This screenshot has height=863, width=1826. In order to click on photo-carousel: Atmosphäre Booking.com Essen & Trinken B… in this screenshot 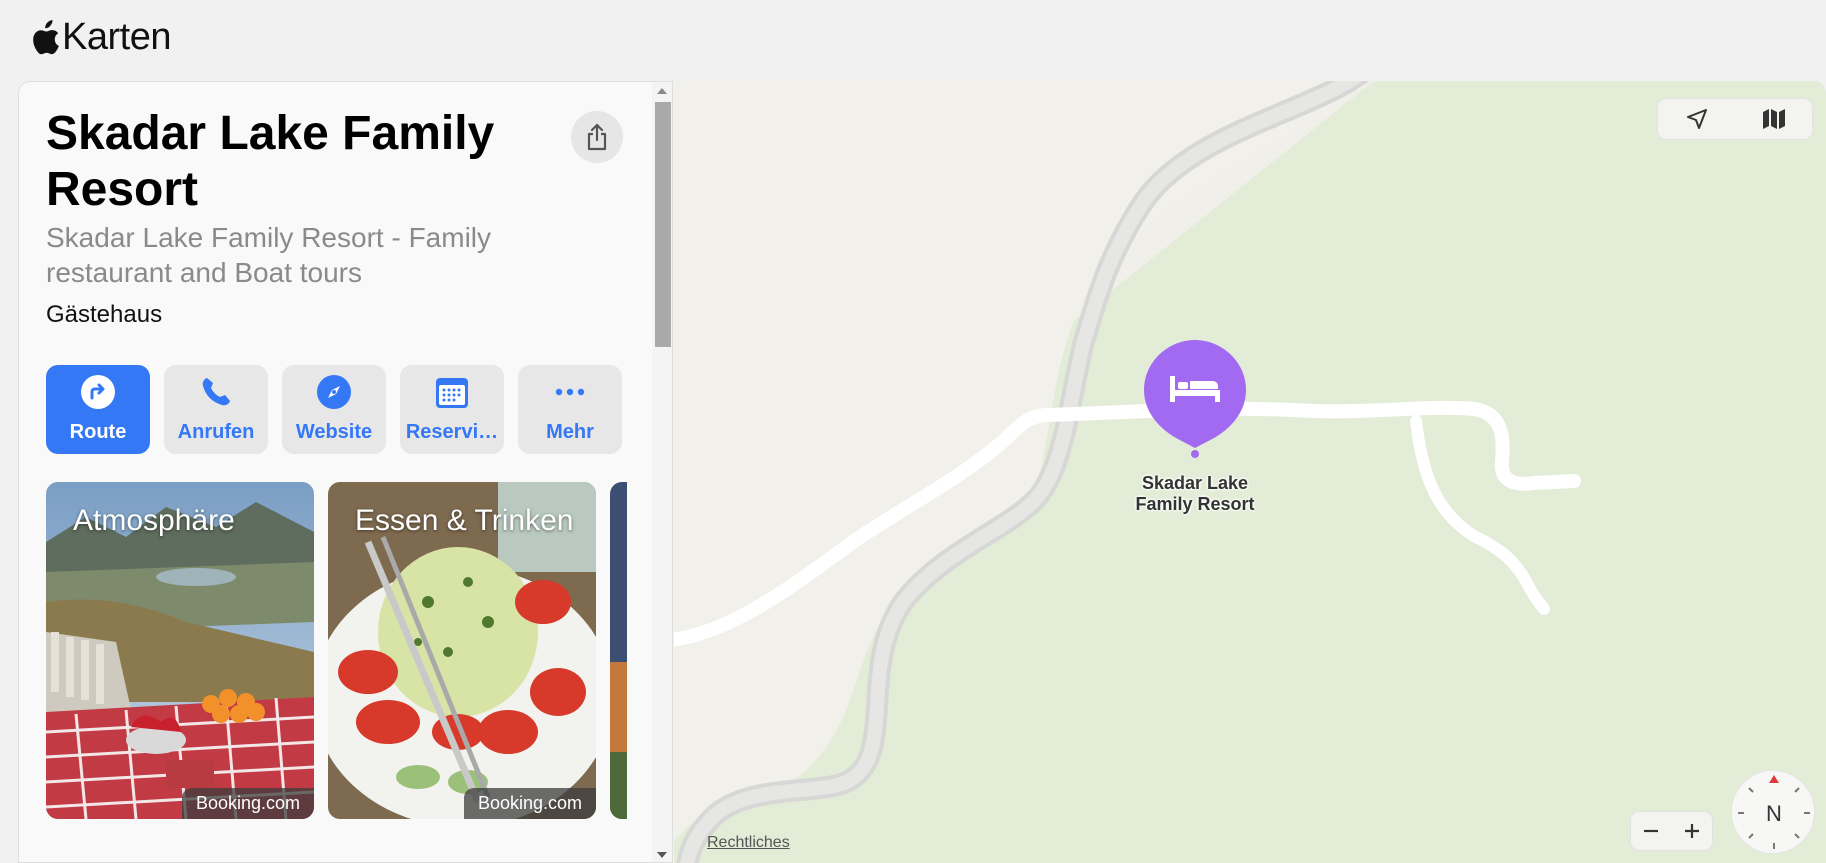, I will do `click(336, 650)`.